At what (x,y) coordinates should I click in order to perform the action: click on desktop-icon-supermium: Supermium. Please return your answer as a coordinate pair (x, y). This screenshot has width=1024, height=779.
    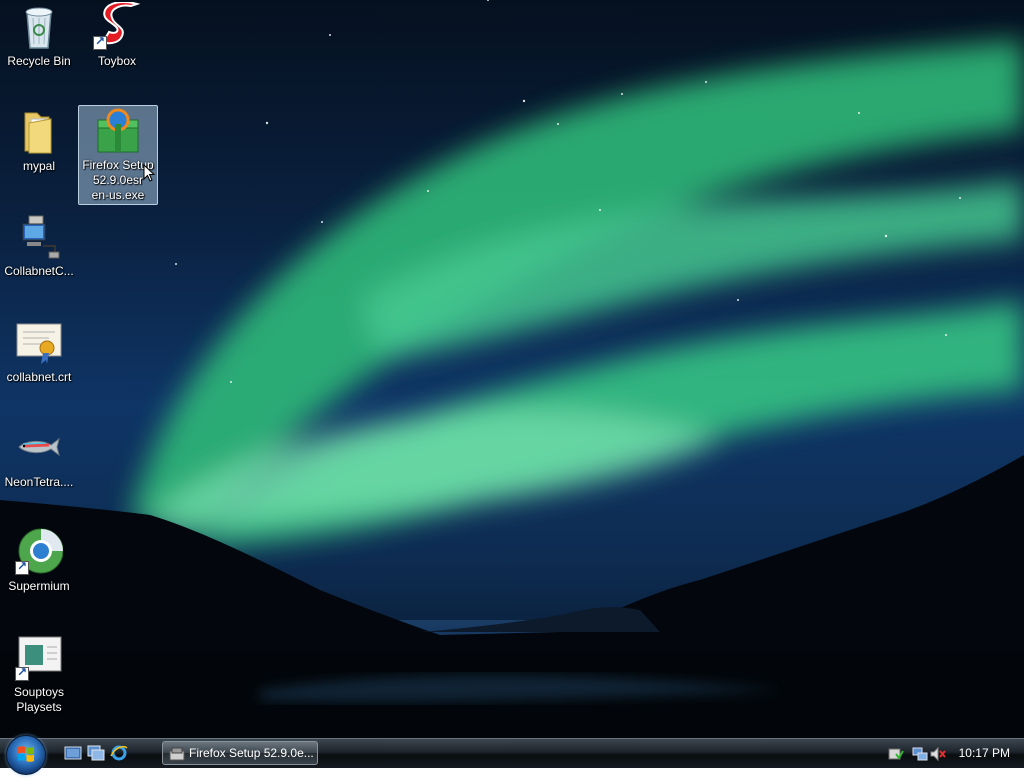
    Looking at the image, I should click on (39, 560).